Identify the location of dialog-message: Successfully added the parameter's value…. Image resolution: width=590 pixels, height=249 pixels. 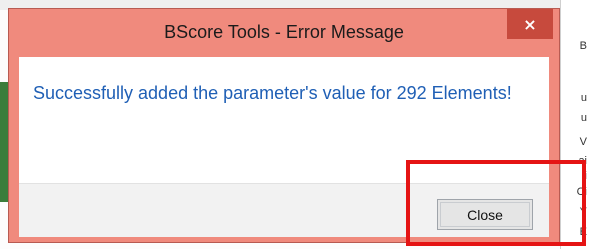
(272, 93).